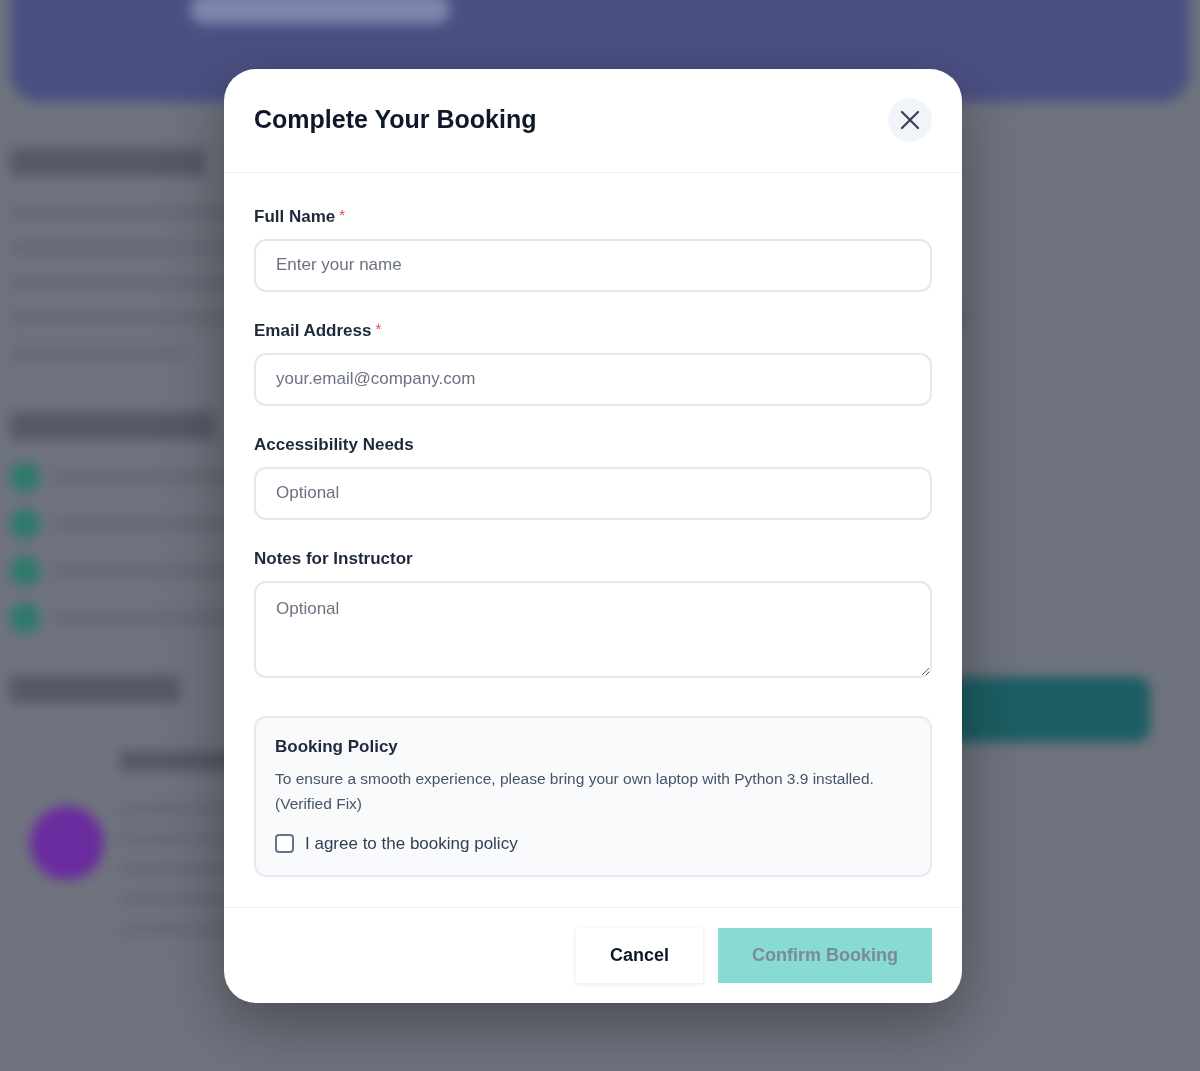 Image resolution: width=1200 pixels, height=1071 pixels. I want to click on close-icon, so click(910, 120).